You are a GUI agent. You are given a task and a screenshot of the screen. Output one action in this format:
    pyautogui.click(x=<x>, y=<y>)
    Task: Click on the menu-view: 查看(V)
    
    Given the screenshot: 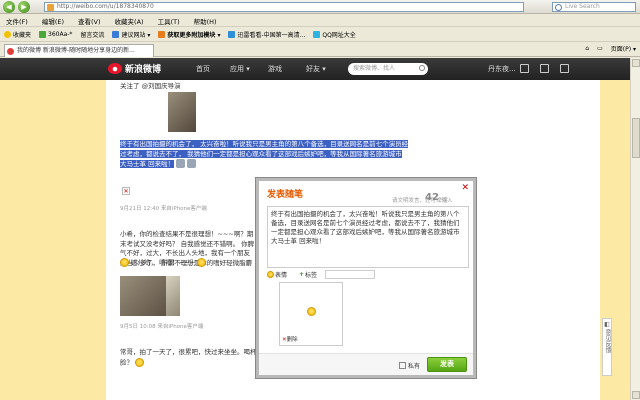 What is the action you would take?
    pyautogui.click(x=89, y=21)
    